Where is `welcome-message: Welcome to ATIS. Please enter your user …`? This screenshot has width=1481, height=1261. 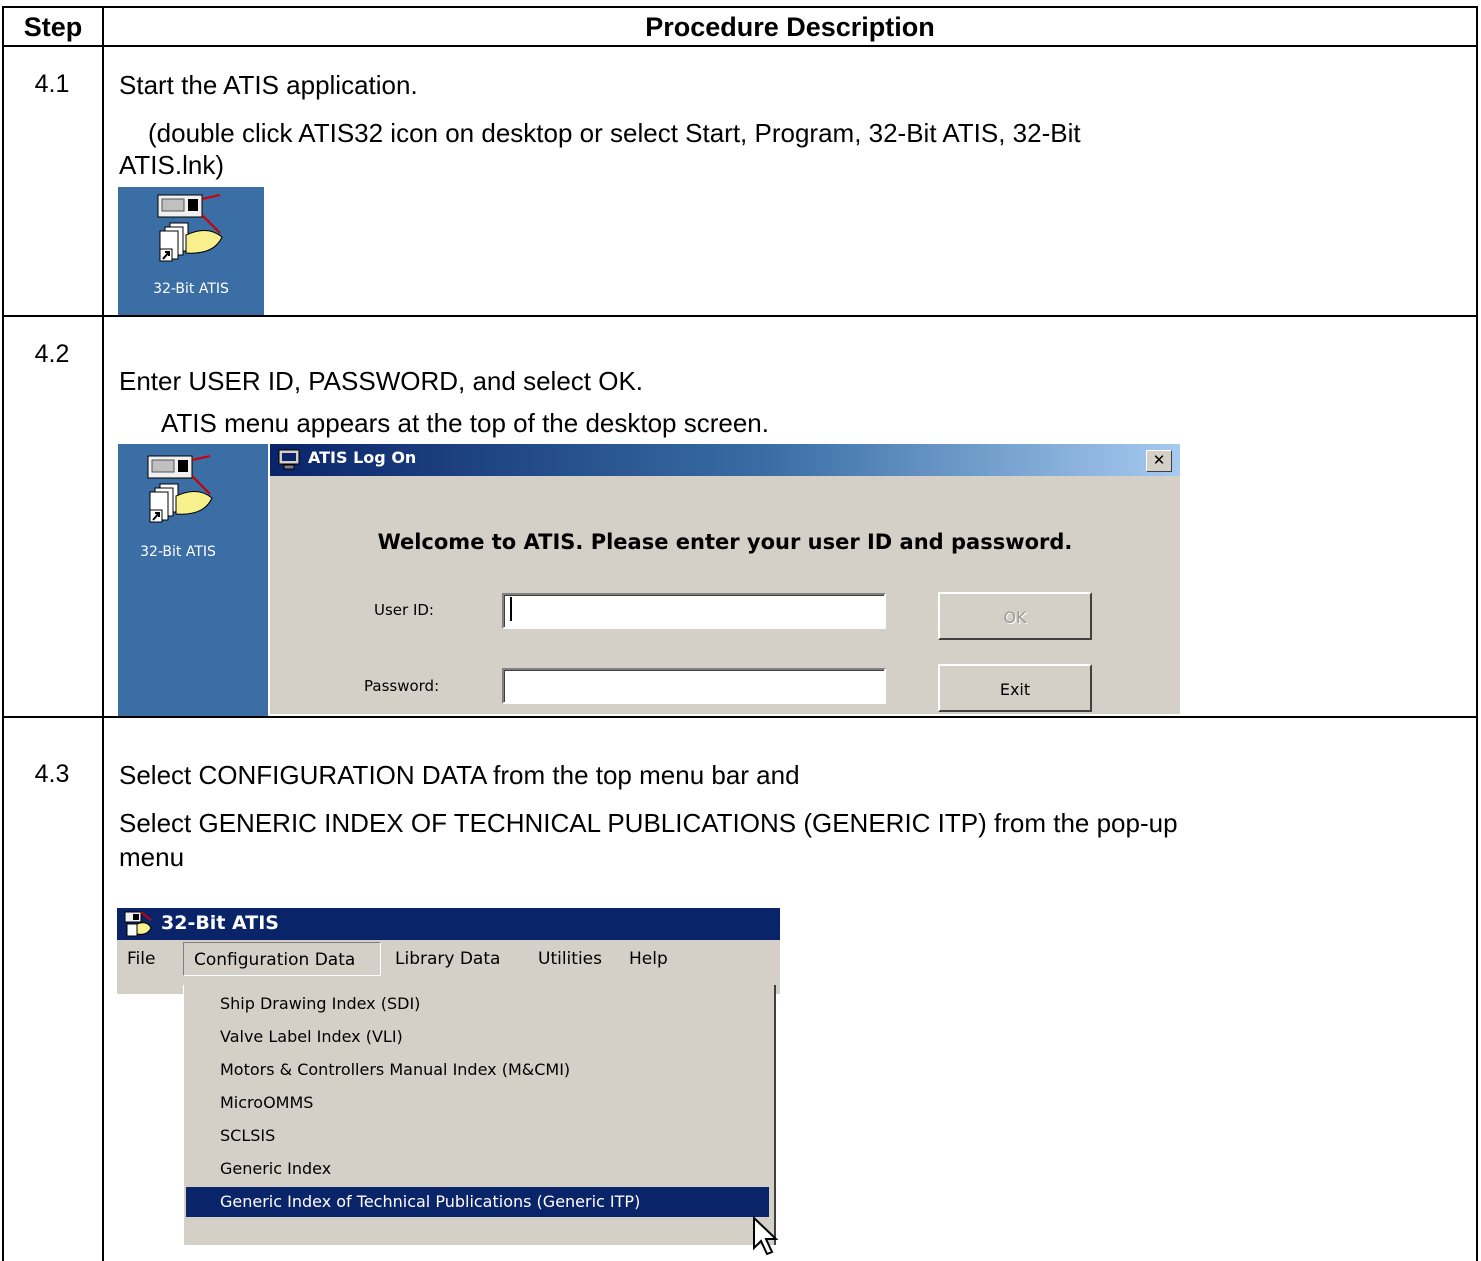
welcome-message: Welcome to ATIS. Please enter your user … is located at coordinates (725, 542).